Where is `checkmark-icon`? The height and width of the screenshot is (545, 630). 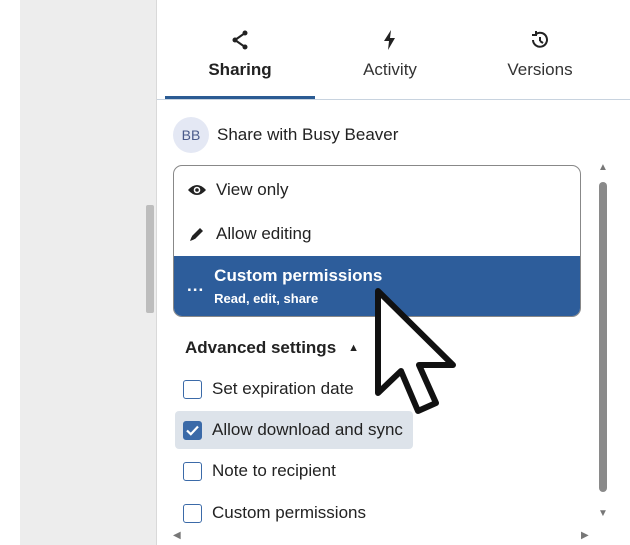
checkmark-icon is located at coordinates (192, 430).